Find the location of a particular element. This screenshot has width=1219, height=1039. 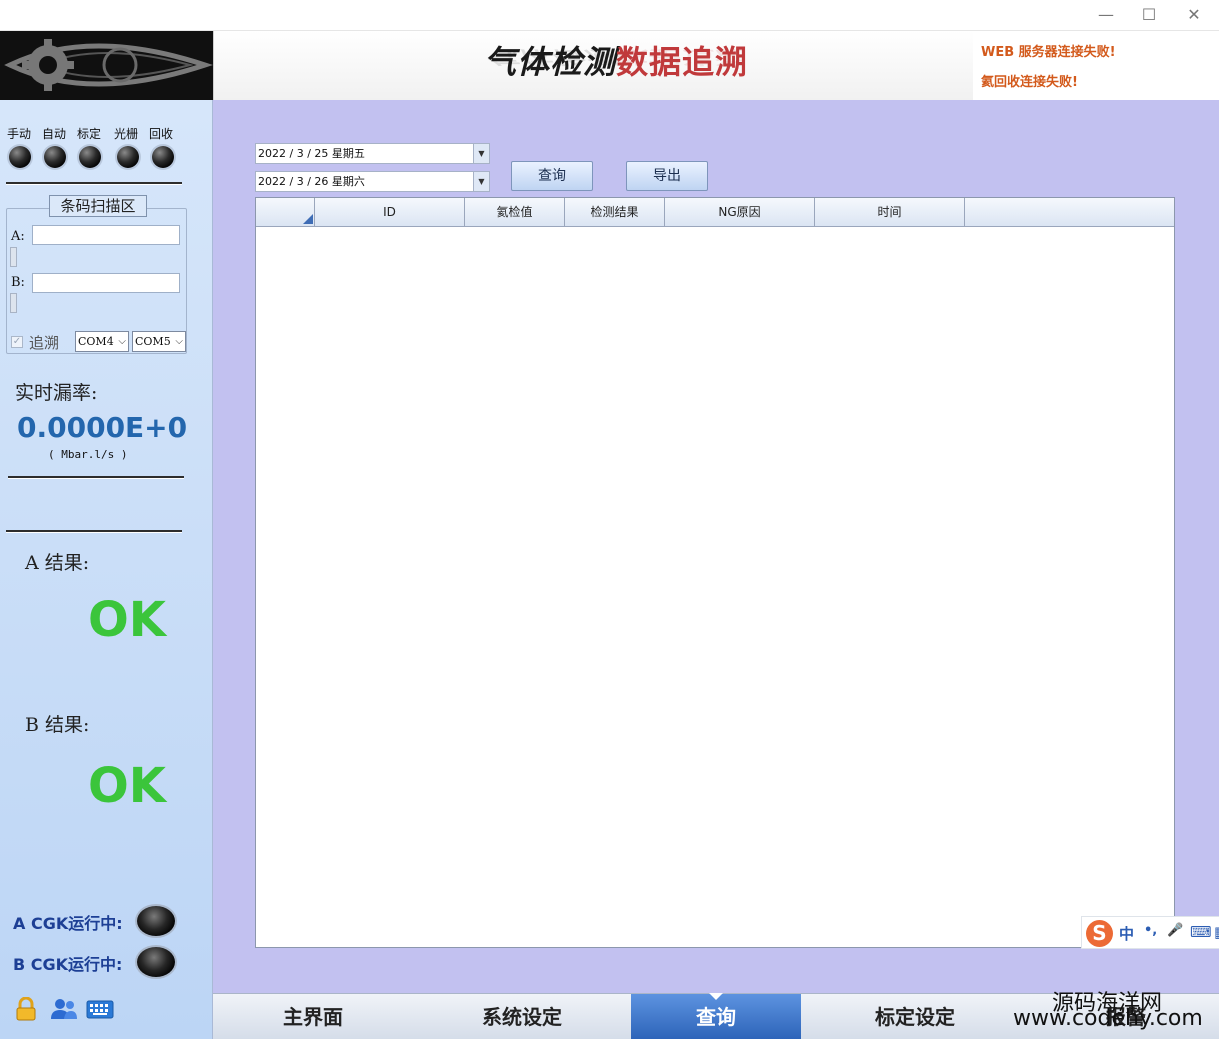

barcode-scan-group: 条码扫描区 A: B: ✓ 追溯 COM4 ⌵ COM5 ⌵ is located at coordinates (96, 274).